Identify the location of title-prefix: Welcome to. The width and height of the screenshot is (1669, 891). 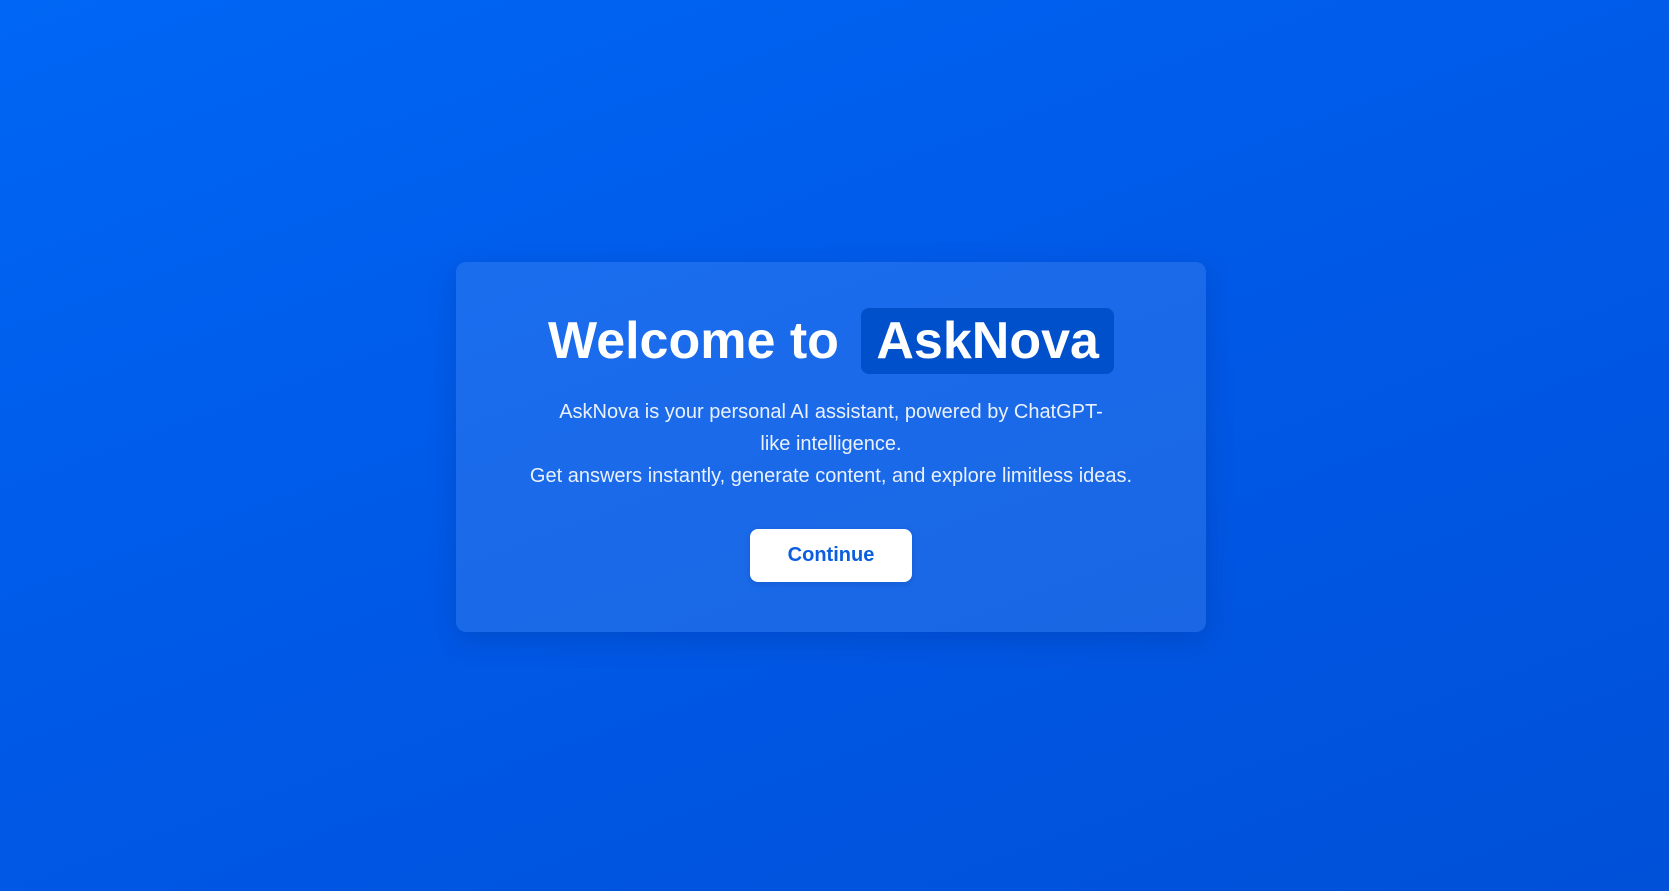
(693, 341).